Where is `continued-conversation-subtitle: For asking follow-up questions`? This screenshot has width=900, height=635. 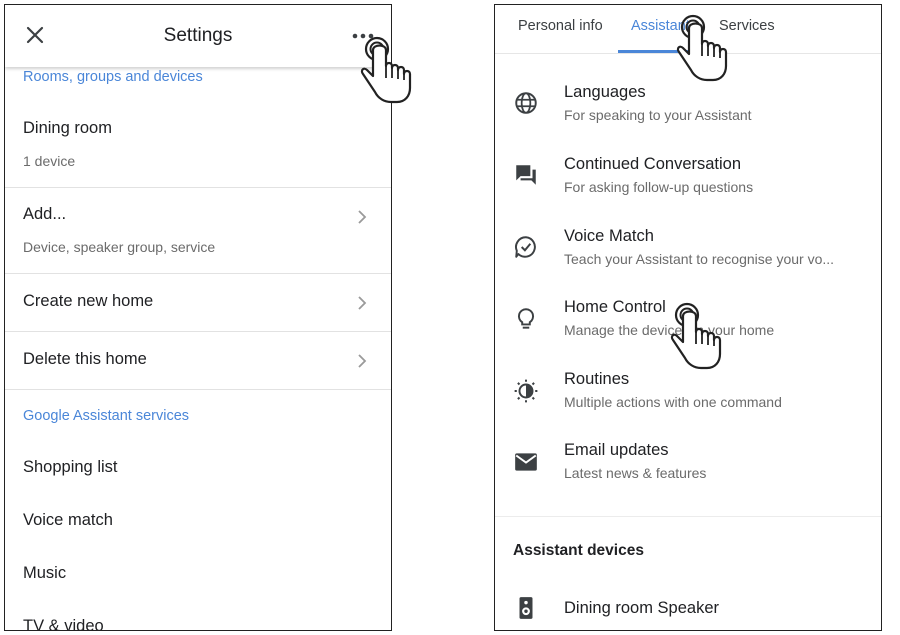 continued-conversation-subtitle: For asking follow-up questions is located at coordinates (659, 187).